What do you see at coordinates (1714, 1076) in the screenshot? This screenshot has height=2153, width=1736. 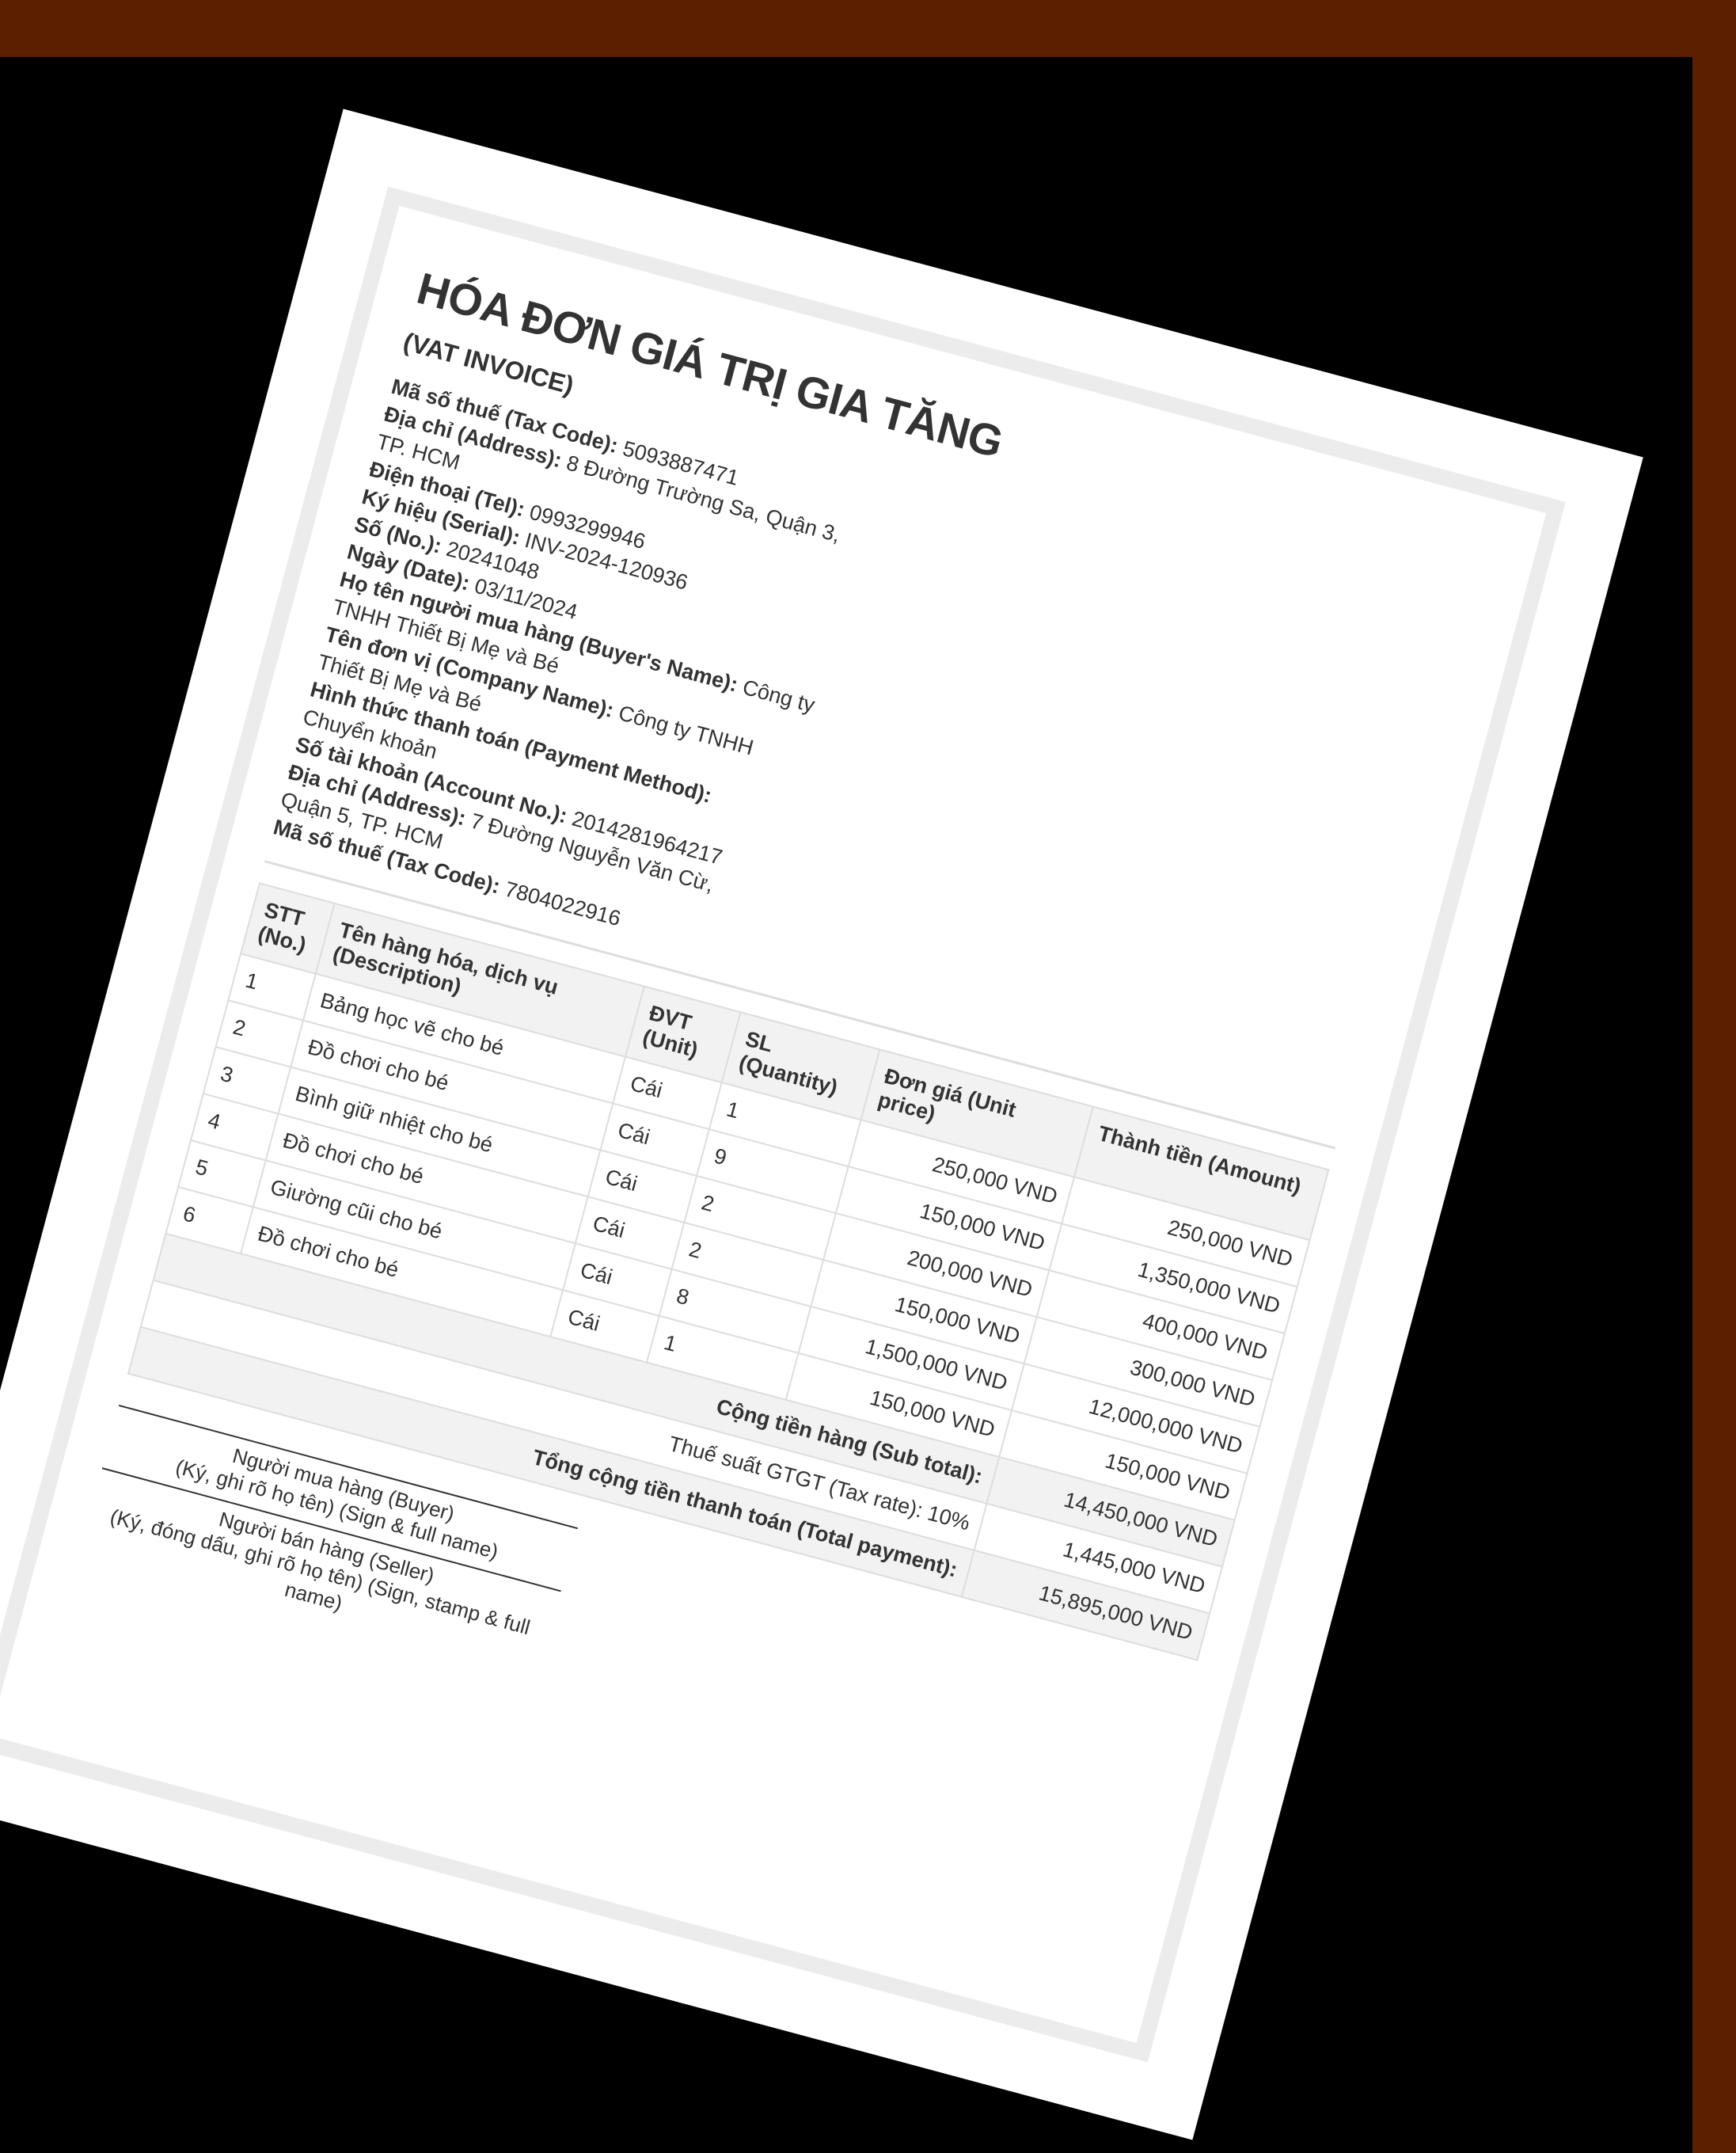 I see `background-right-band` at bounding box center [1714, 1076].